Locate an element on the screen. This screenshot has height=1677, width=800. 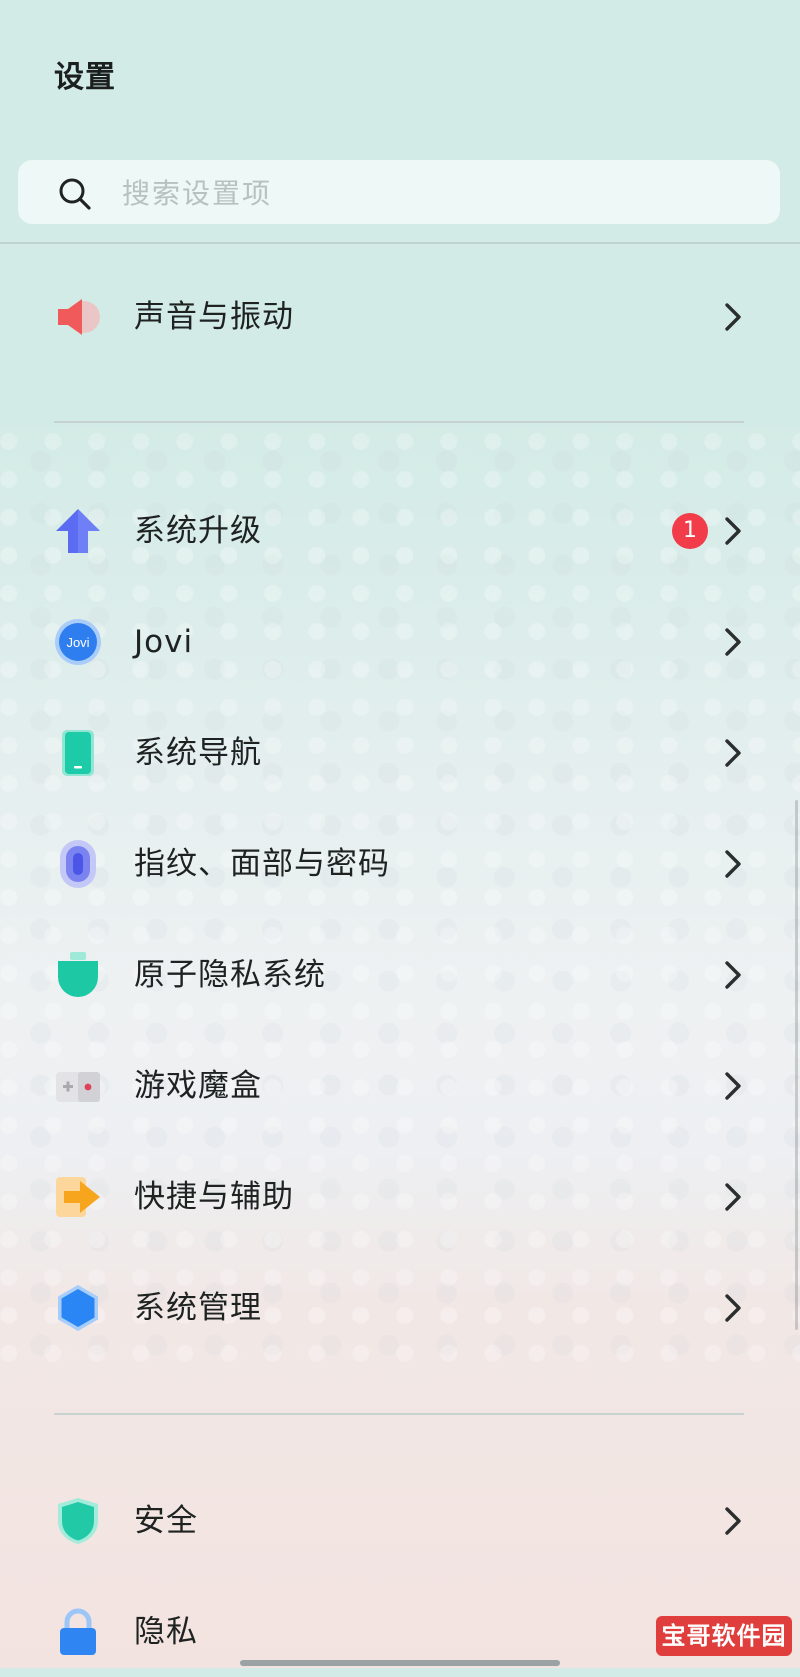
settings-item-label: 系统导航 is located at coordinates (198, 753).